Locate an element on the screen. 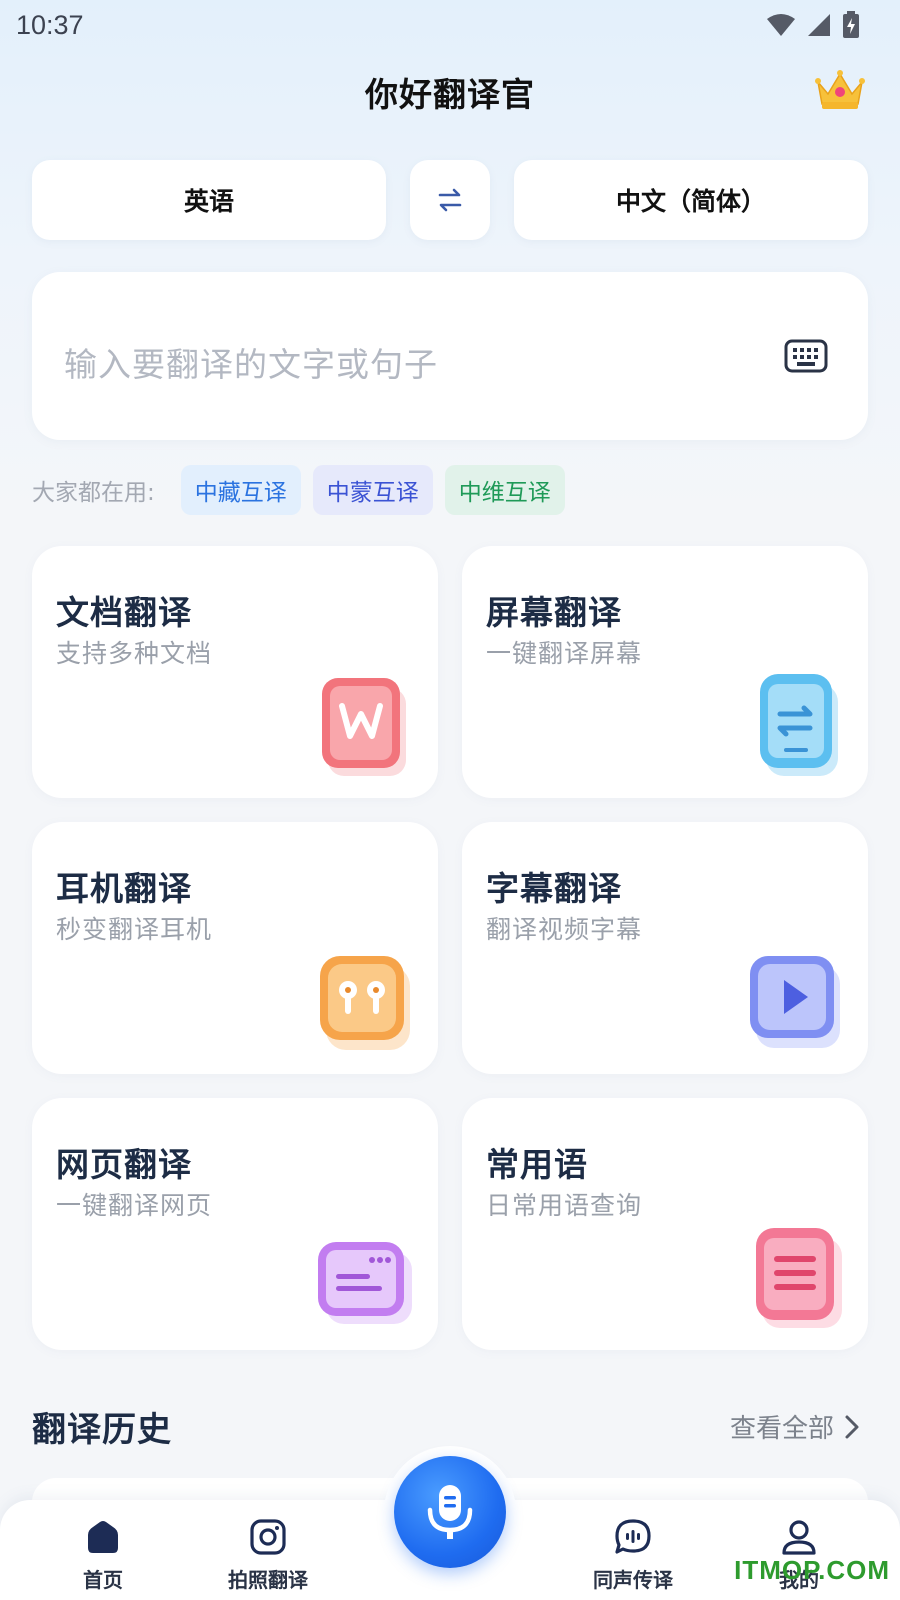 The height and width of the screenshot is (1600, 900). app-header: 你好翻译官 is located at coordinates (450, 92).